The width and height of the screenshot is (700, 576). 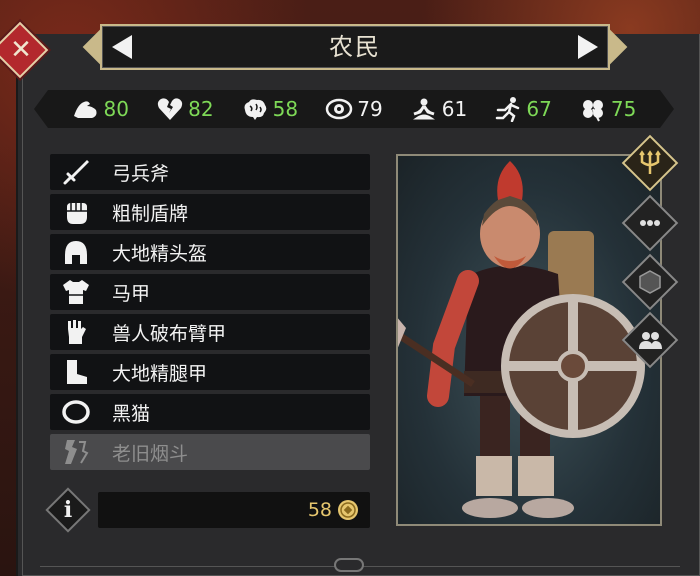 What do you see at coordinates (77, 452) in the screenshot?
I see `trinket-icon` at bounding box center [77, 452].